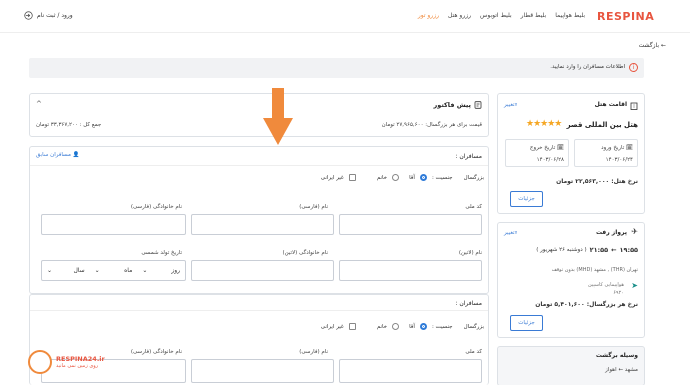 This screenshot has width=690, height=385. I want to click on hotel-change-link: ⌕تغییر, so click(511, 105).